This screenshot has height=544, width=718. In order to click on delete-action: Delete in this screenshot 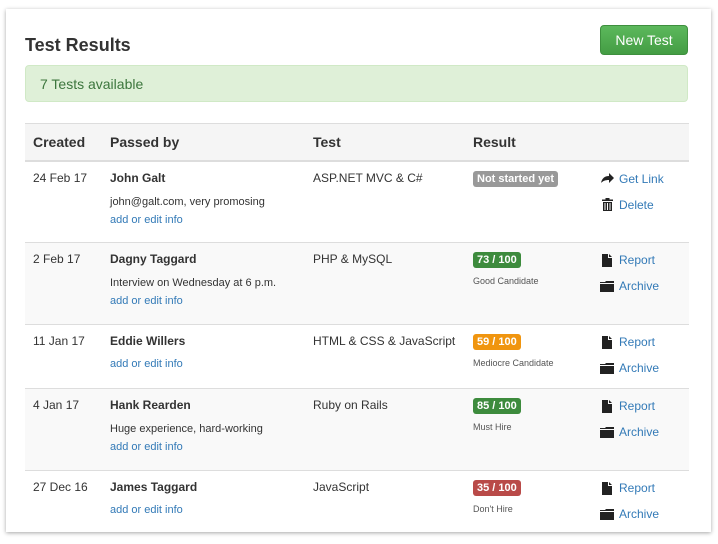, I will do `click(644, 205)`.